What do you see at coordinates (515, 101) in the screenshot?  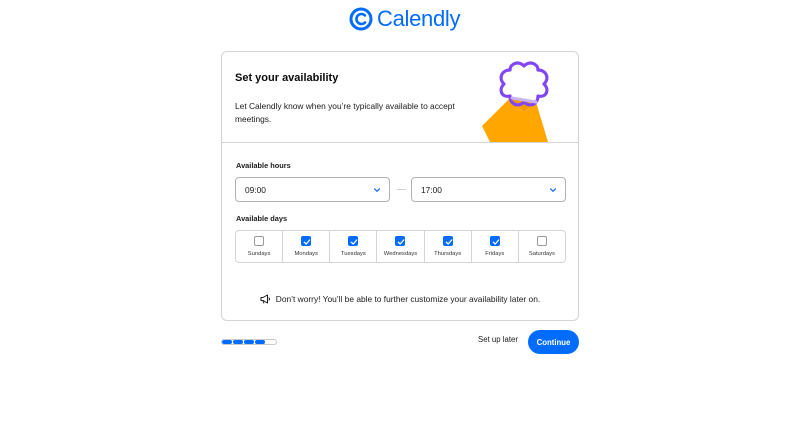 I see `clock-illustration-icon` at bounding box center [515, 101].